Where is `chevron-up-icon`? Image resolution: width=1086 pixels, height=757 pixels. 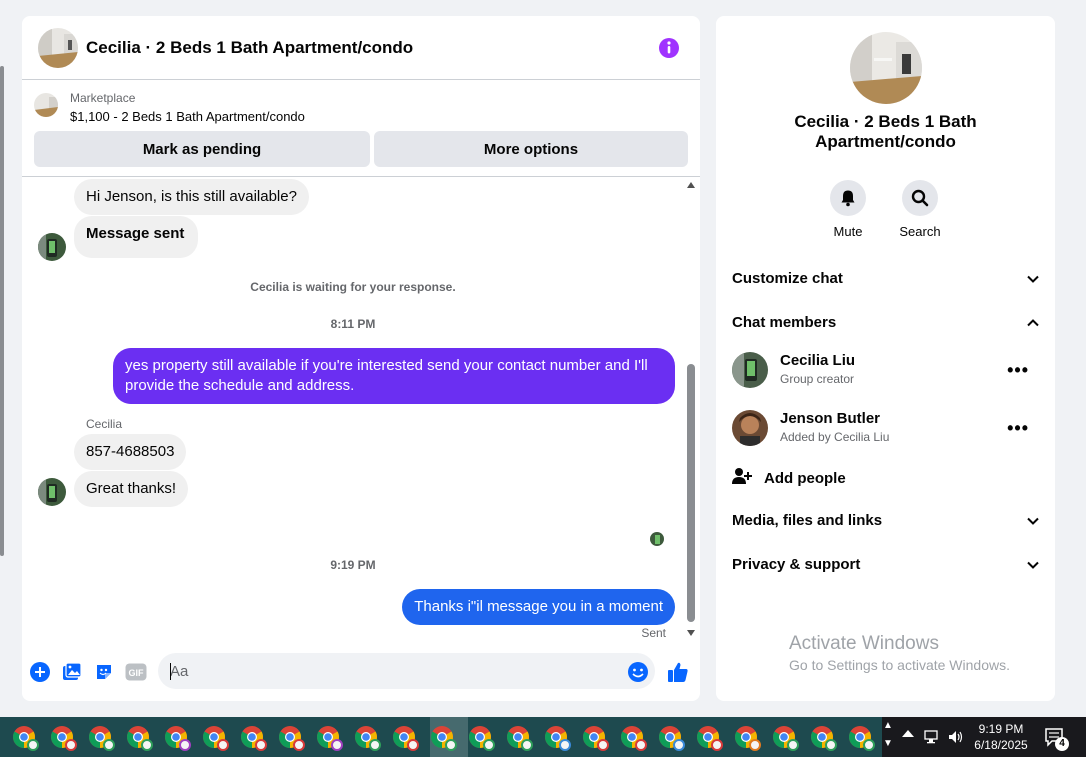
chevron-up-icon is located at coordinates (1033, 322).